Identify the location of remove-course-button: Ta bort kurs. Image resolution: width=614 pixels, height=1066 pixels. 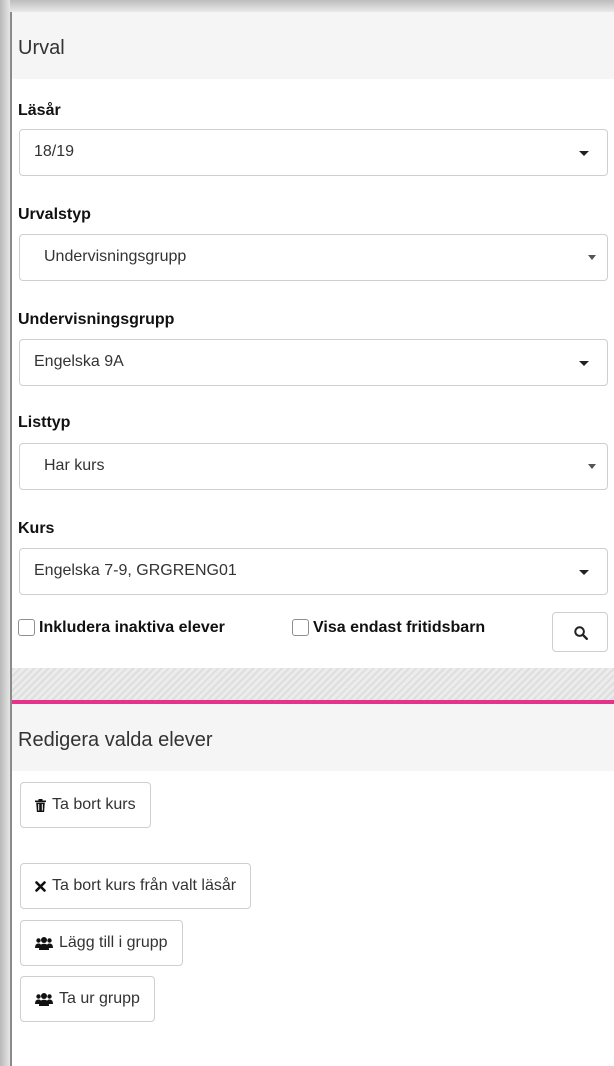
(85, 805).